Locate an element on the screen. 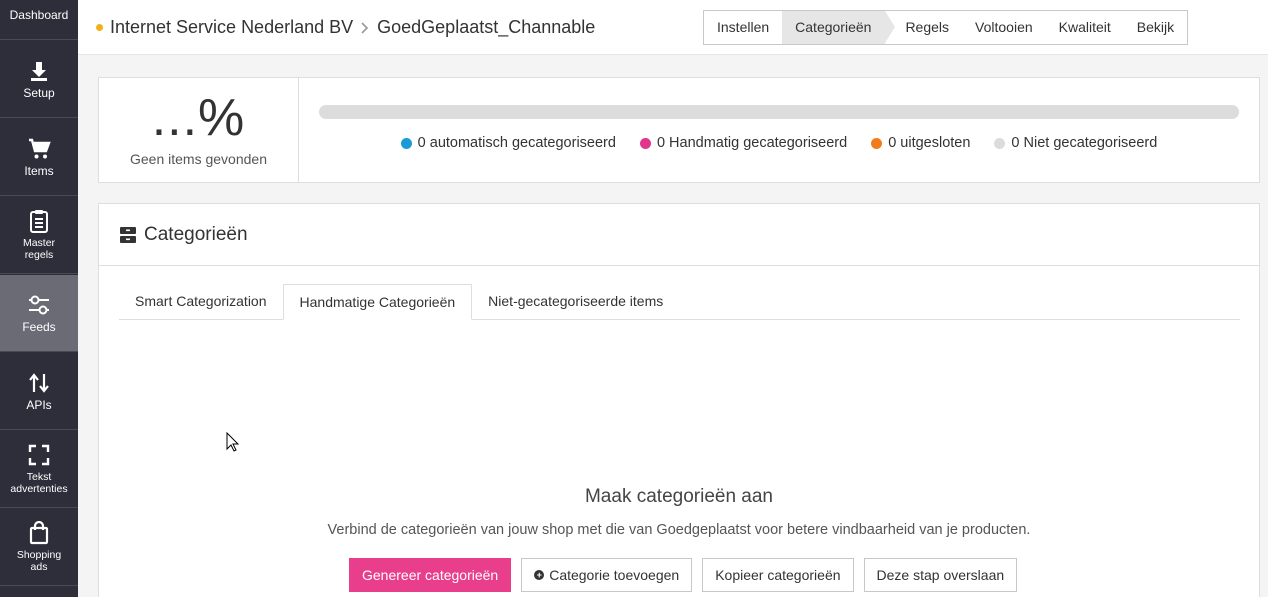  download-icon is located at coordinates (39, 71).